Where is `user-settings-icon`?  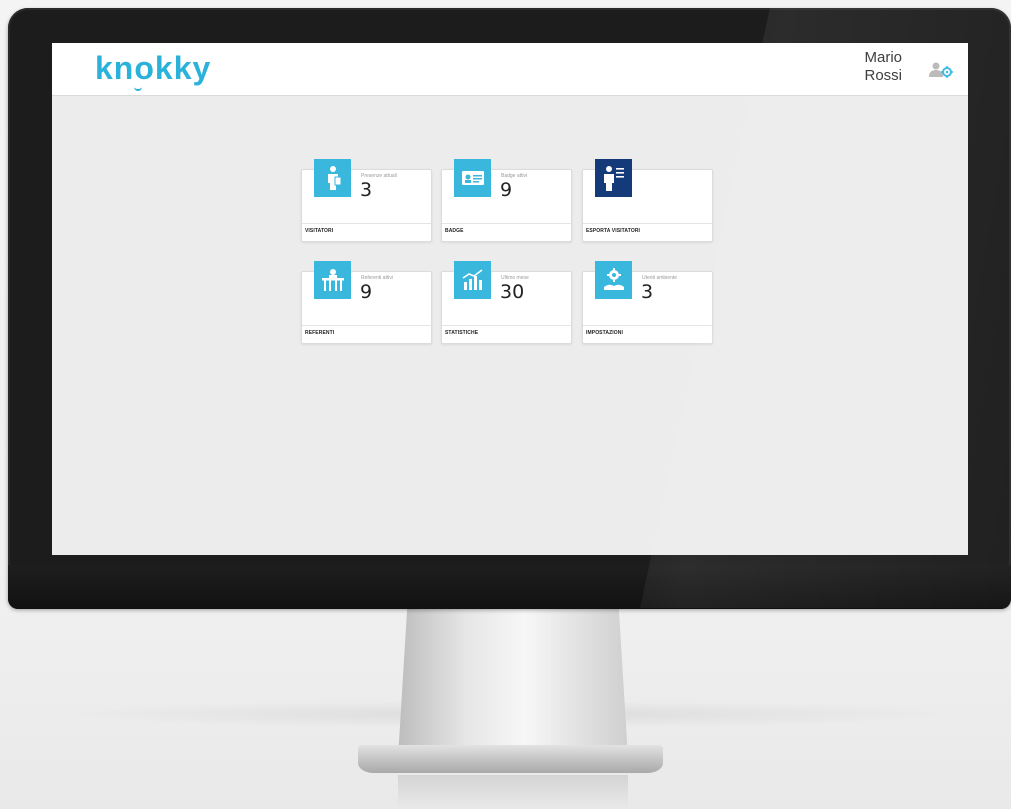 user-settings-icon is located at coordinates (941, 70).